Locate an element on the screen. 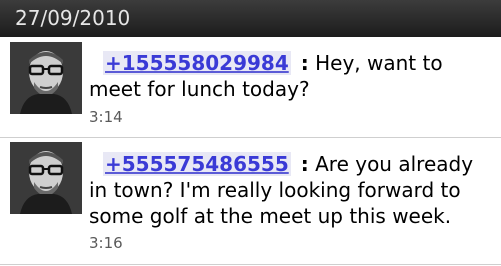  sender-link: +155558029984 is located at coordinates (197, 63).